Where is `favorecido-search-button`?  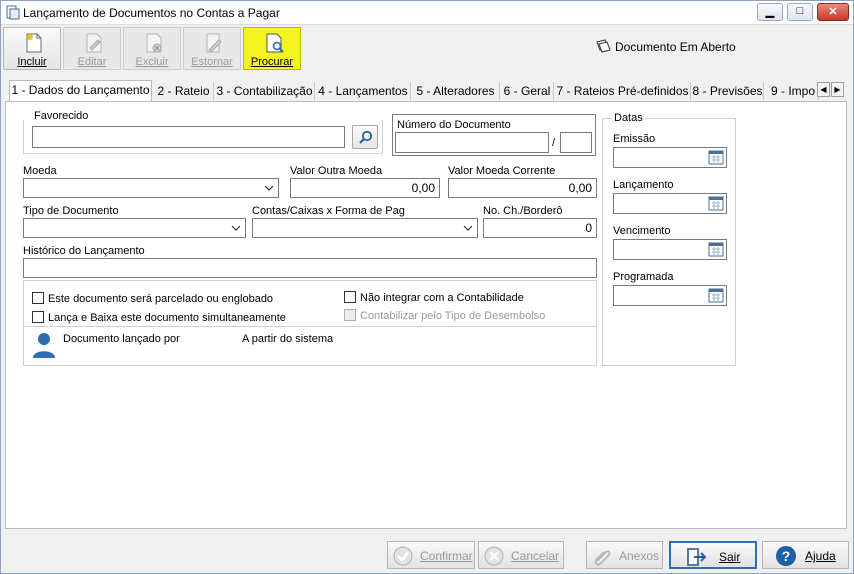
favorecido-search-button is located at coordinates (365, 137).